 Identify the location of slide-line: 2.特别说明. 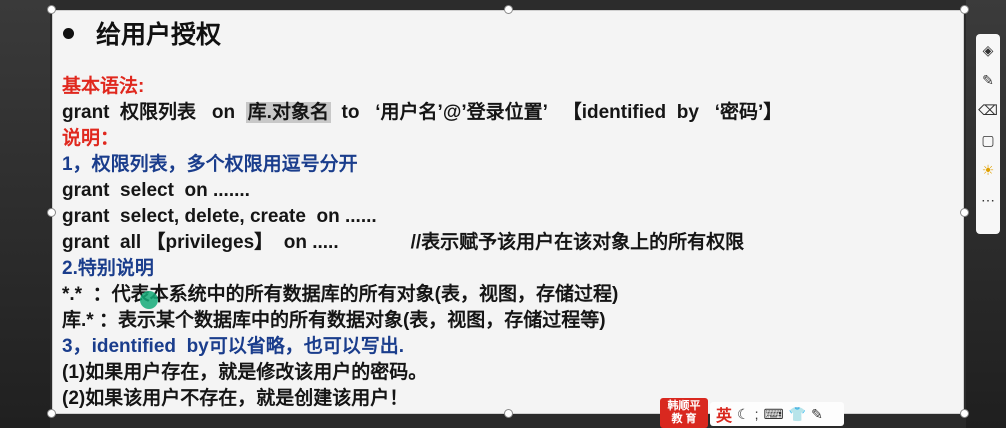
(108, 269).